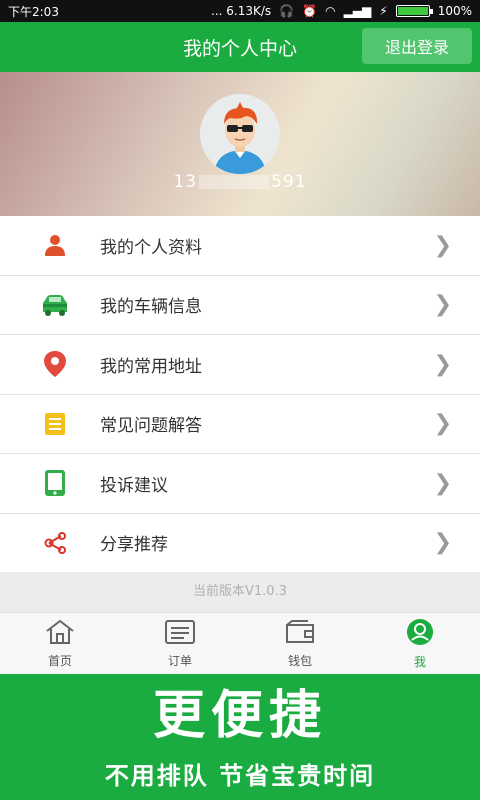 This screenshot has height=800, width=480. I want to click on signal-icon: ▂▄▆, so click(357, 11).